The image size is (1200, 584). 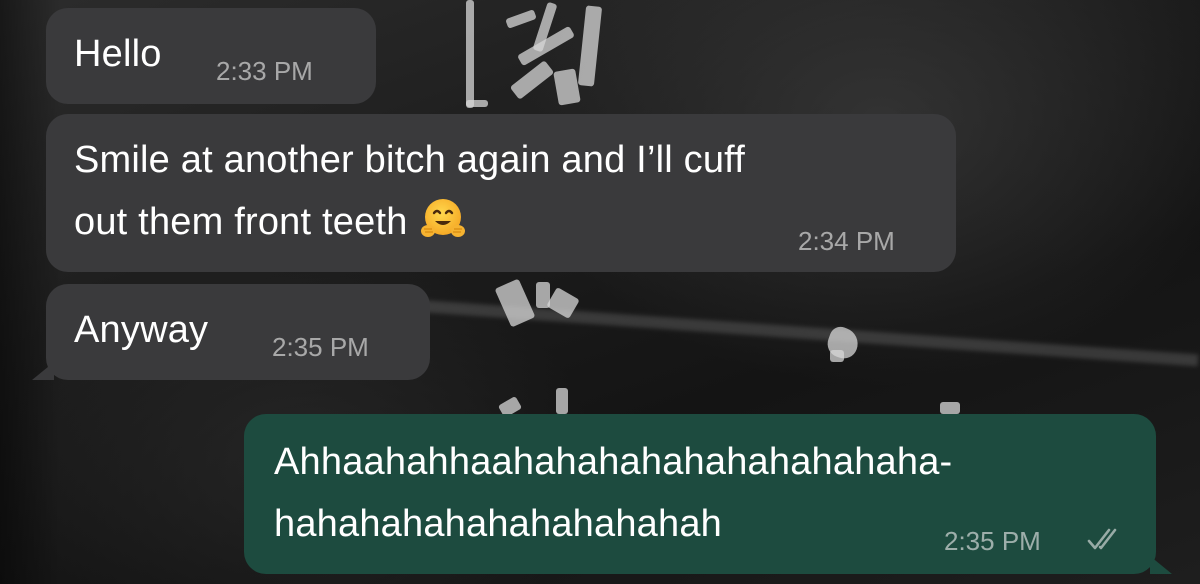 What do you see at coordinates (846, 241) in the screenshot?
I see `message-timestamp: 2:34 PM` at bounding box center [846, 241].